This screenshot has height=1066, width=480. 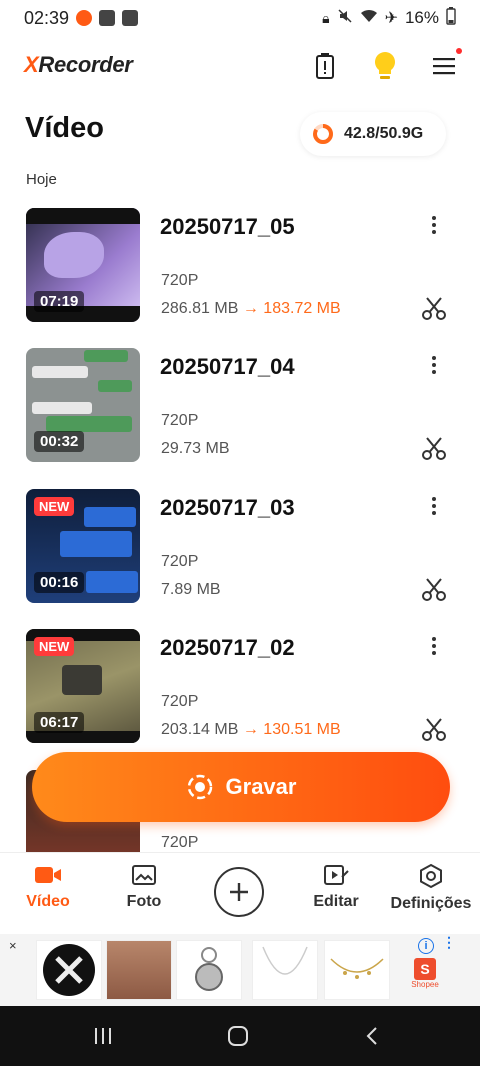 I want to click on recents-icon, so click(x=103, y=1036).